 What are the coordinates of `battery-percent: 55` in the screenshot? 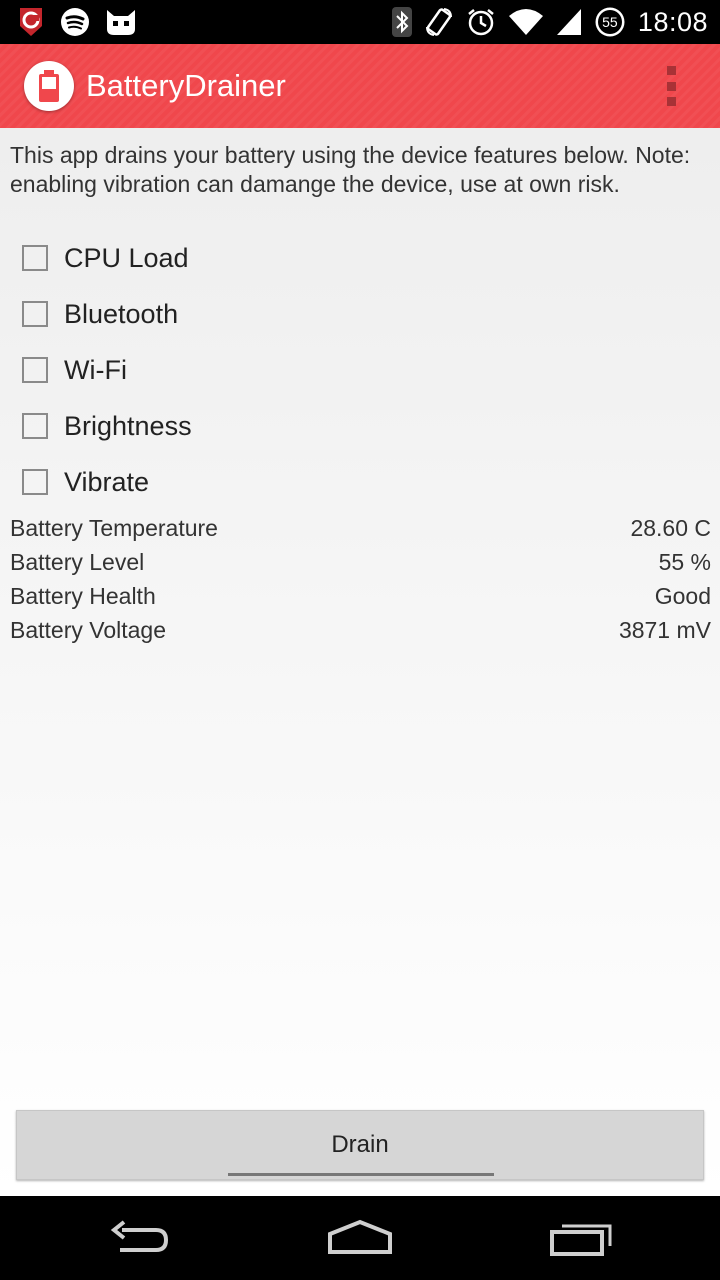 It's located at (610, 22).